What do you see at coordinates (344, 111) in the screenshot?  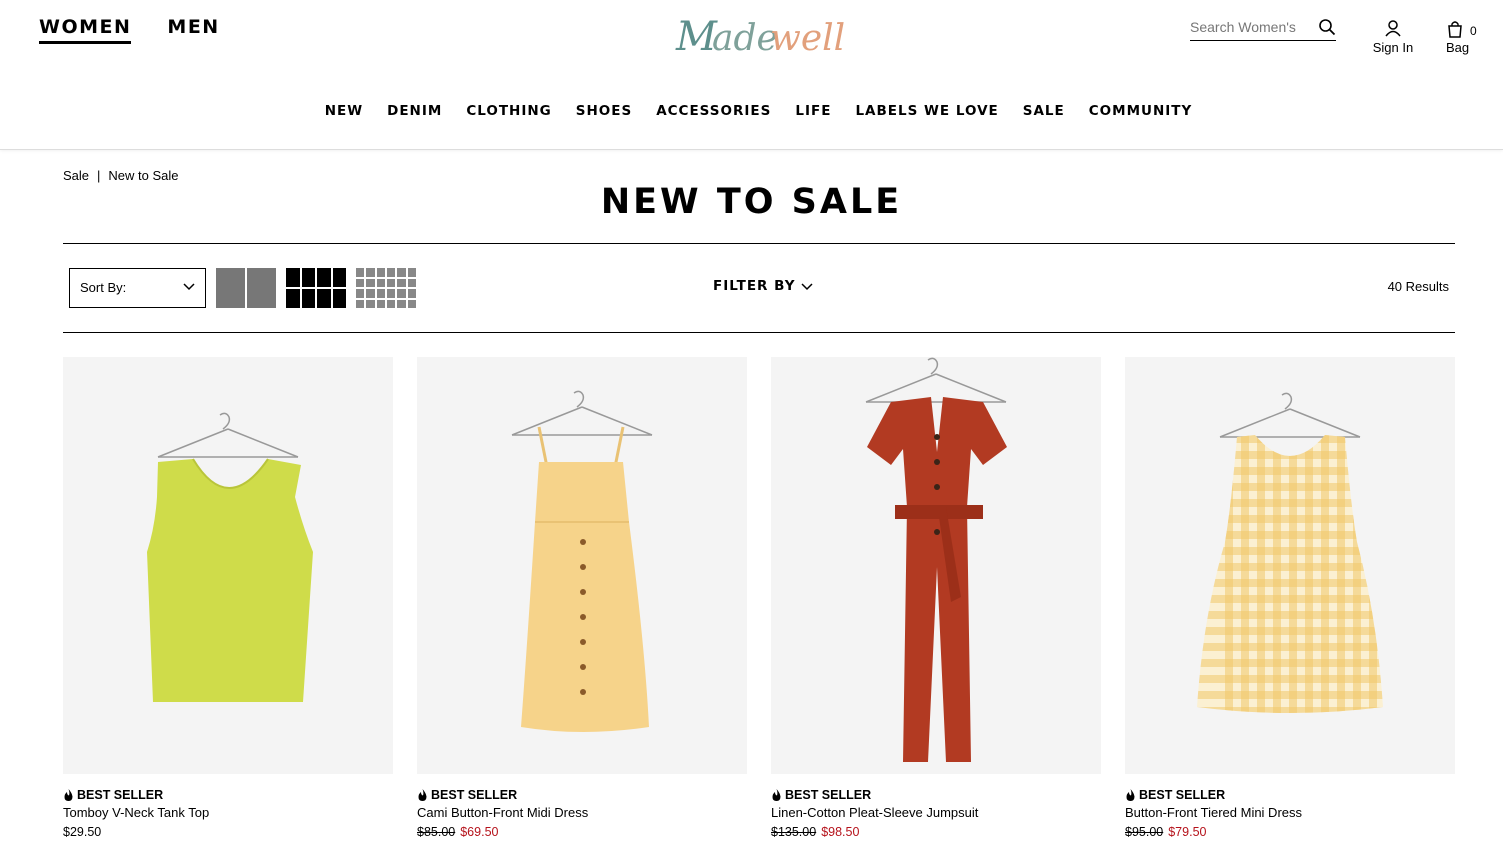 I see `nav-new: NEW` at bounding box center [344, 111].